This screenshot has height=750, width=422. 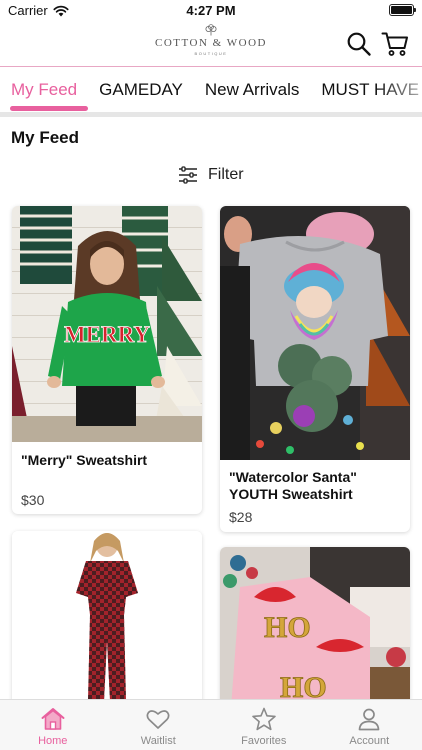 I want to click on category-tabs: My Feed GAMEDAY New Arrivals MUST HAVE, so click(x=211, y=89).